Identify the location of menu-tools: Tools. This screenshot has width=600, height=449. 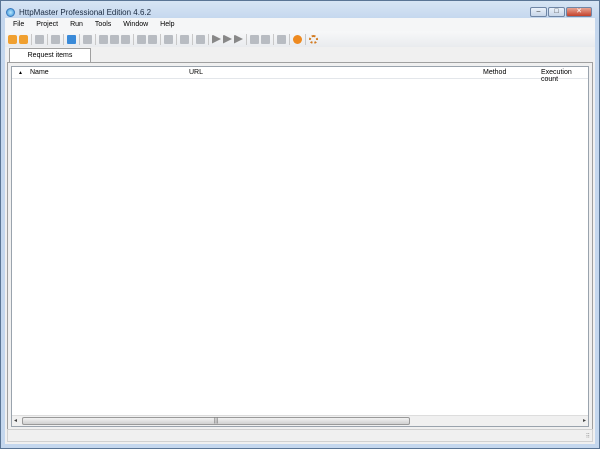
(103, 24).